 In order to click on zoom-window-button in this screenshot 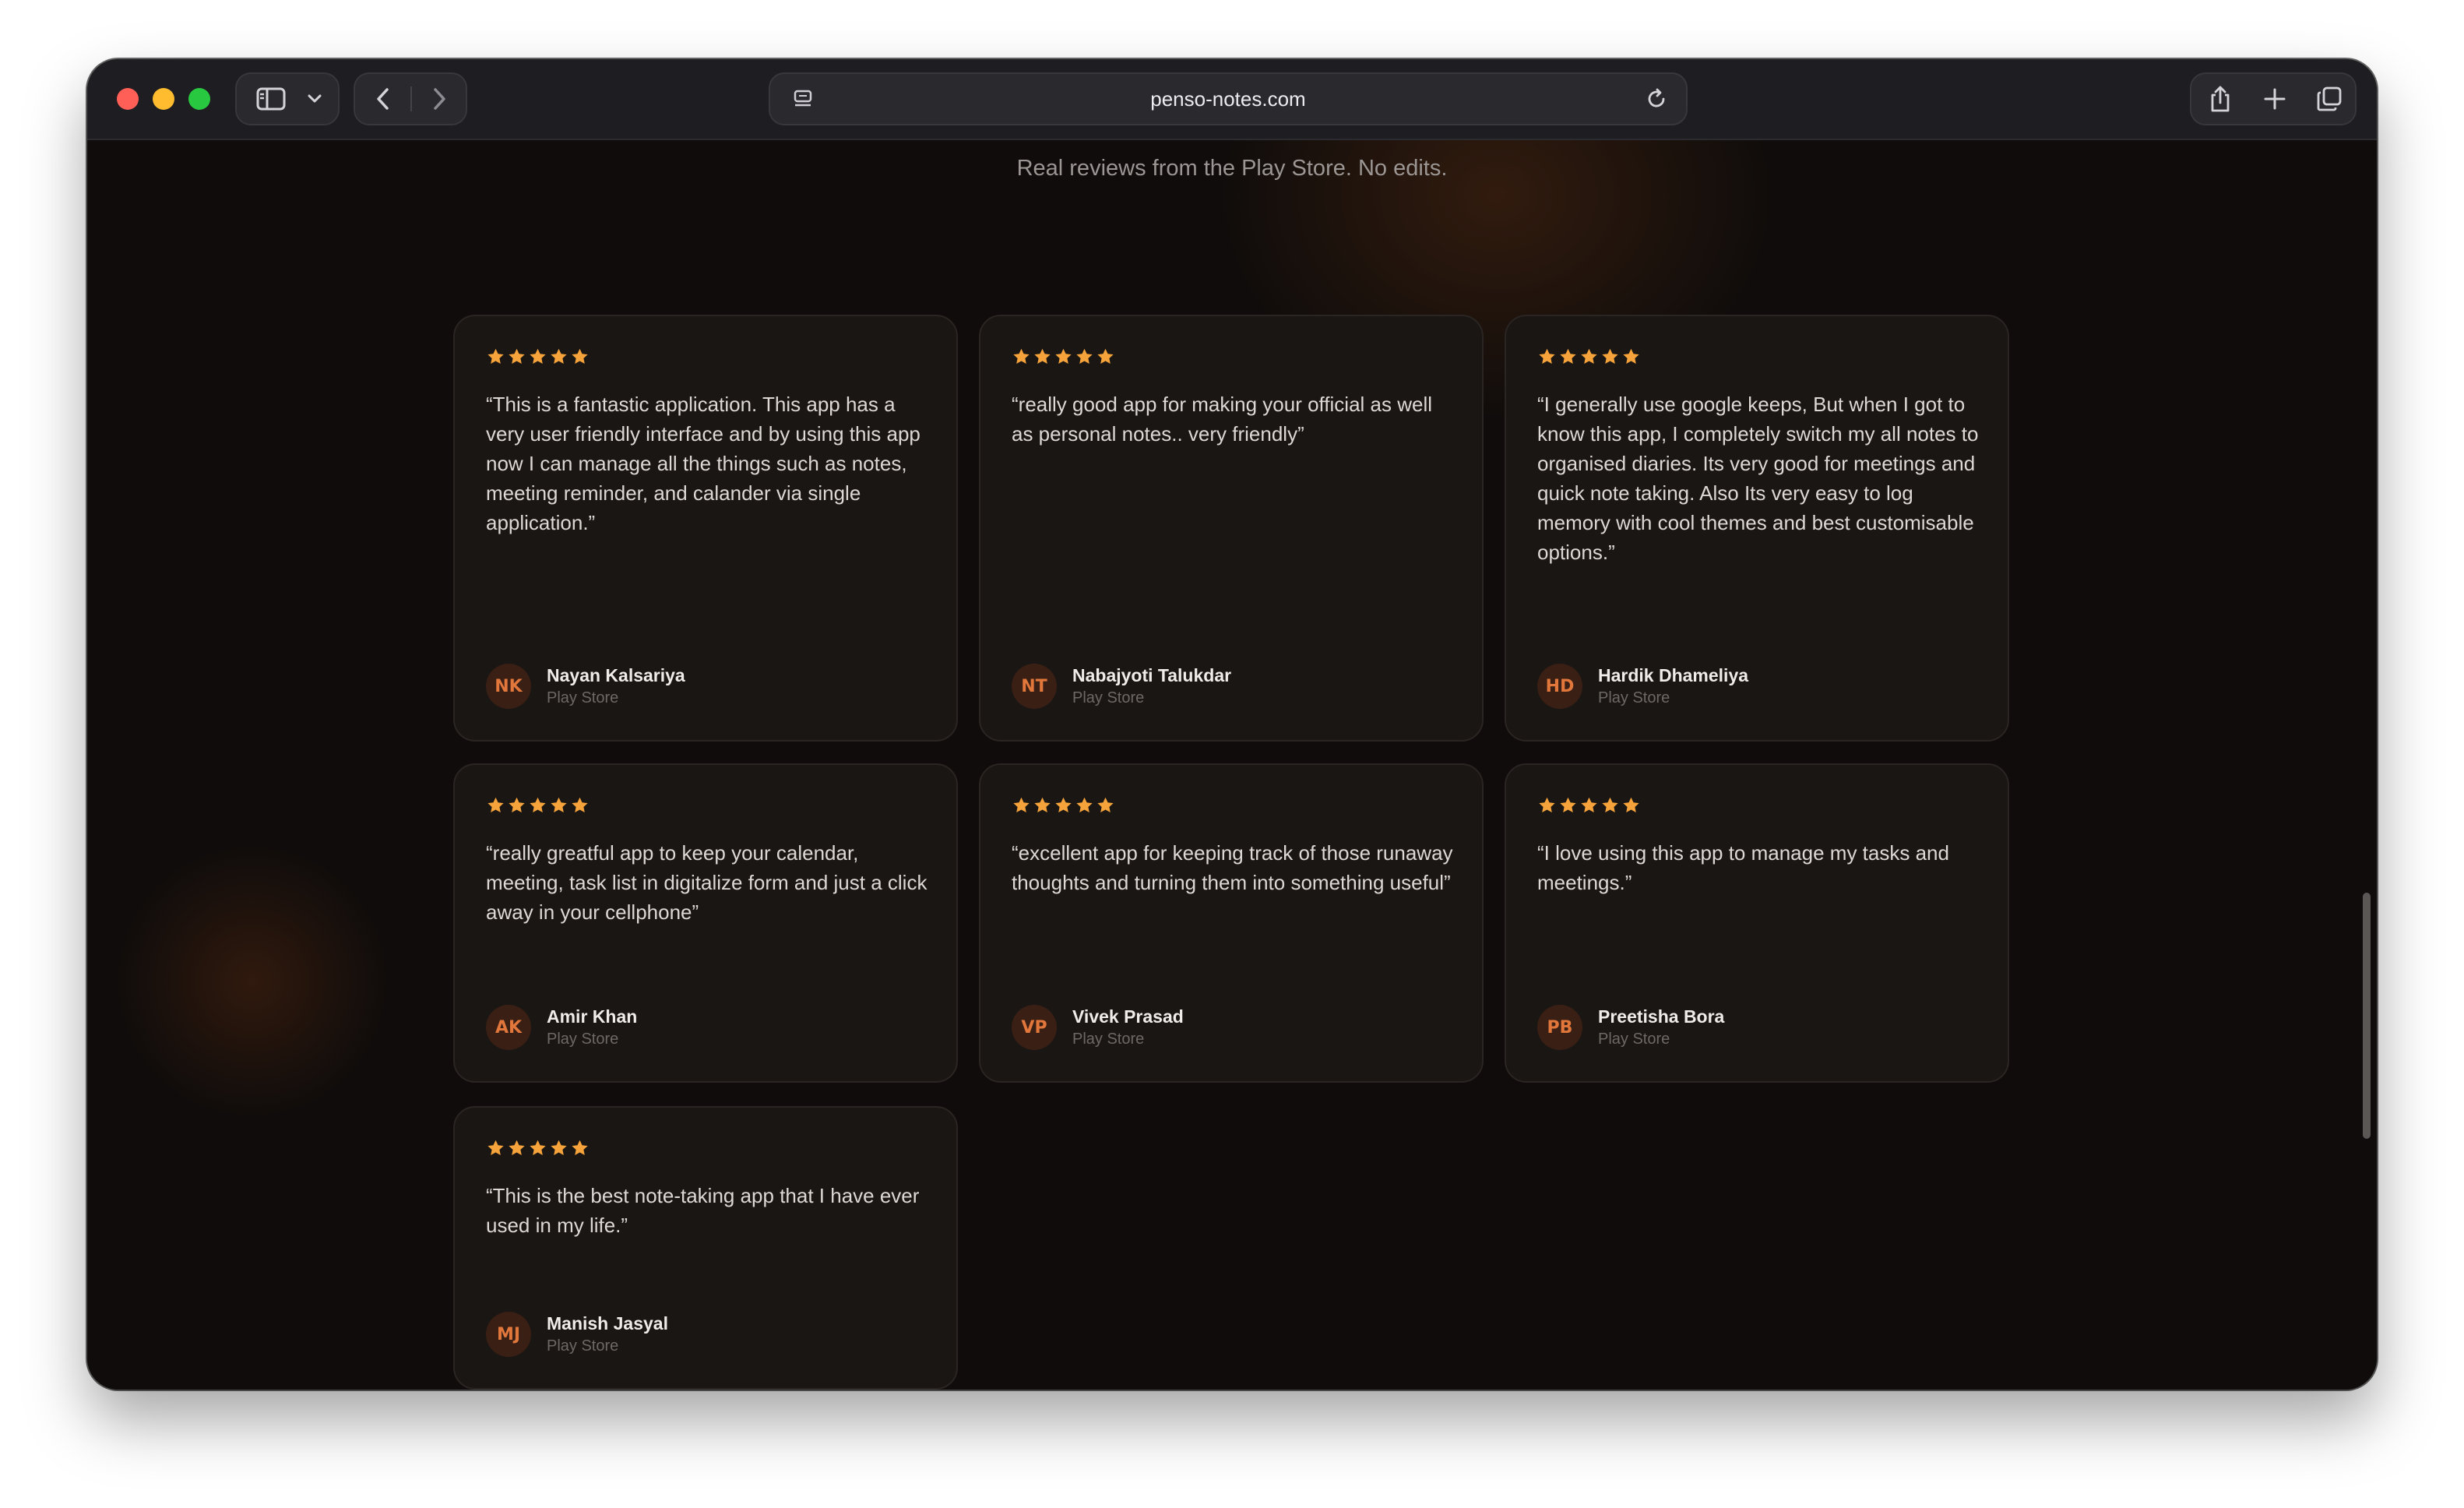, I will do `click(199, 99)`.